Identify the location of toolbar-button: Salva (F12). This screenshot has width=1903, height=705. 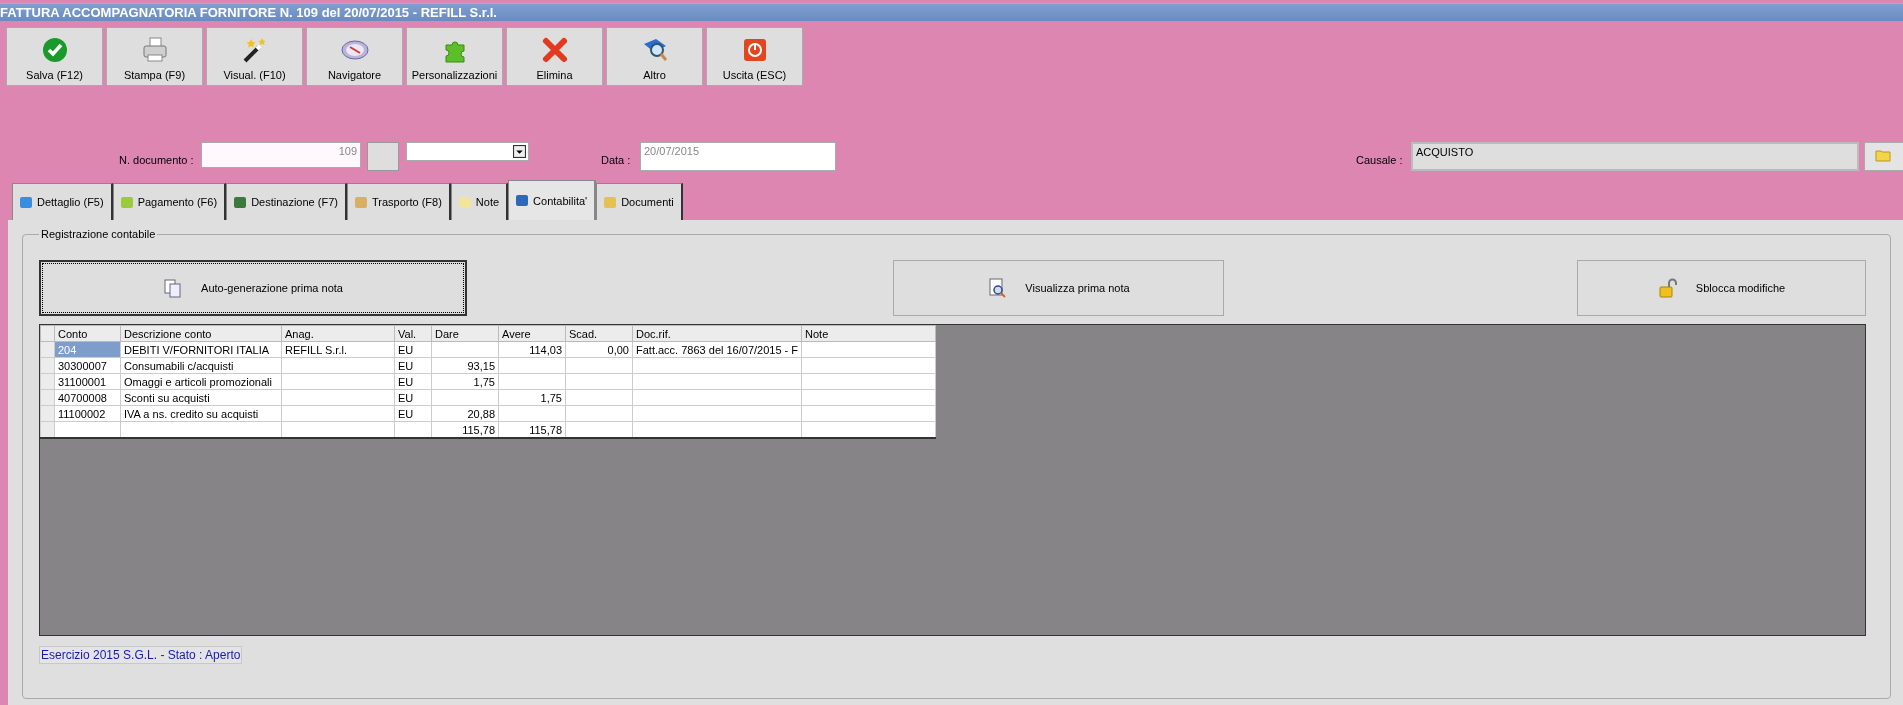
(54, 56).